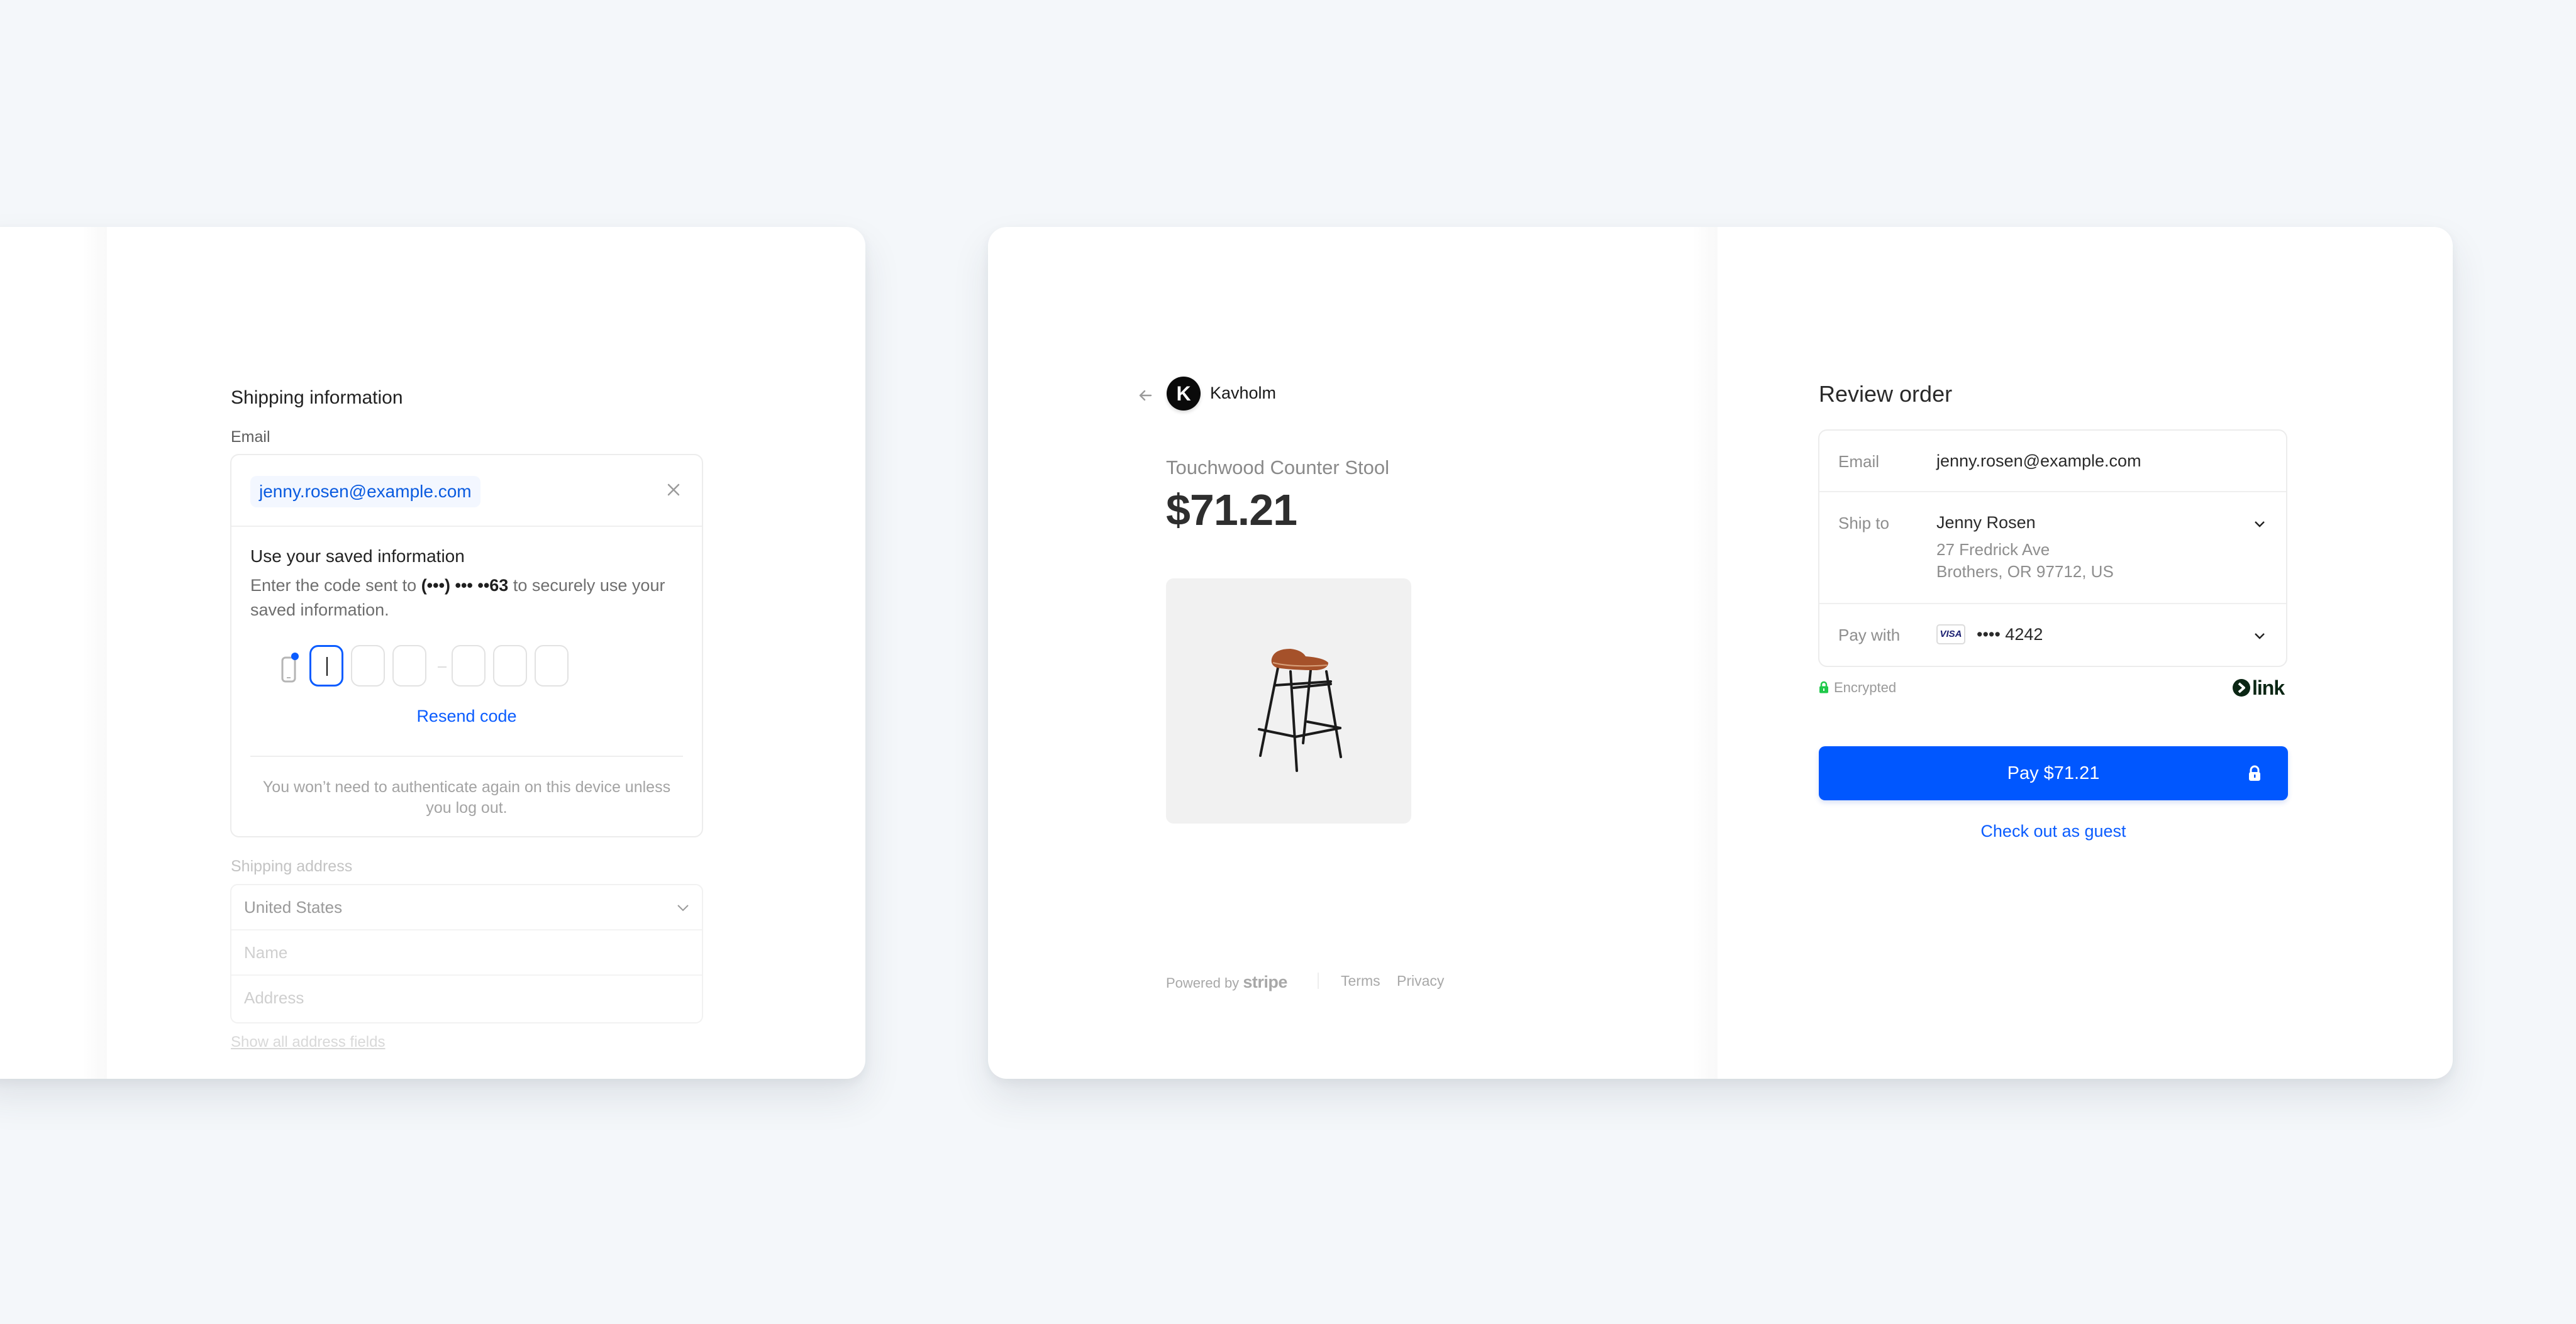 This screenshot has width=2576, height=1324. Describe the element at coordinates (1243, 392) in the screenshot. I see `merchant-name: Kavholm` at that location.